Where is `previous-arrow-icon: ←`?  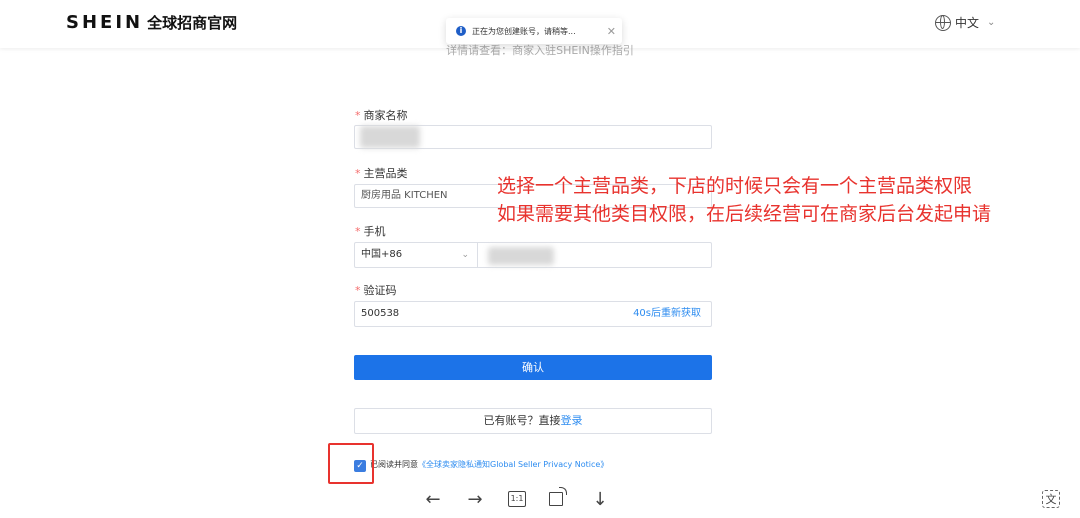 previous-arrow-icon: ← is located at coordinates (433, 500).